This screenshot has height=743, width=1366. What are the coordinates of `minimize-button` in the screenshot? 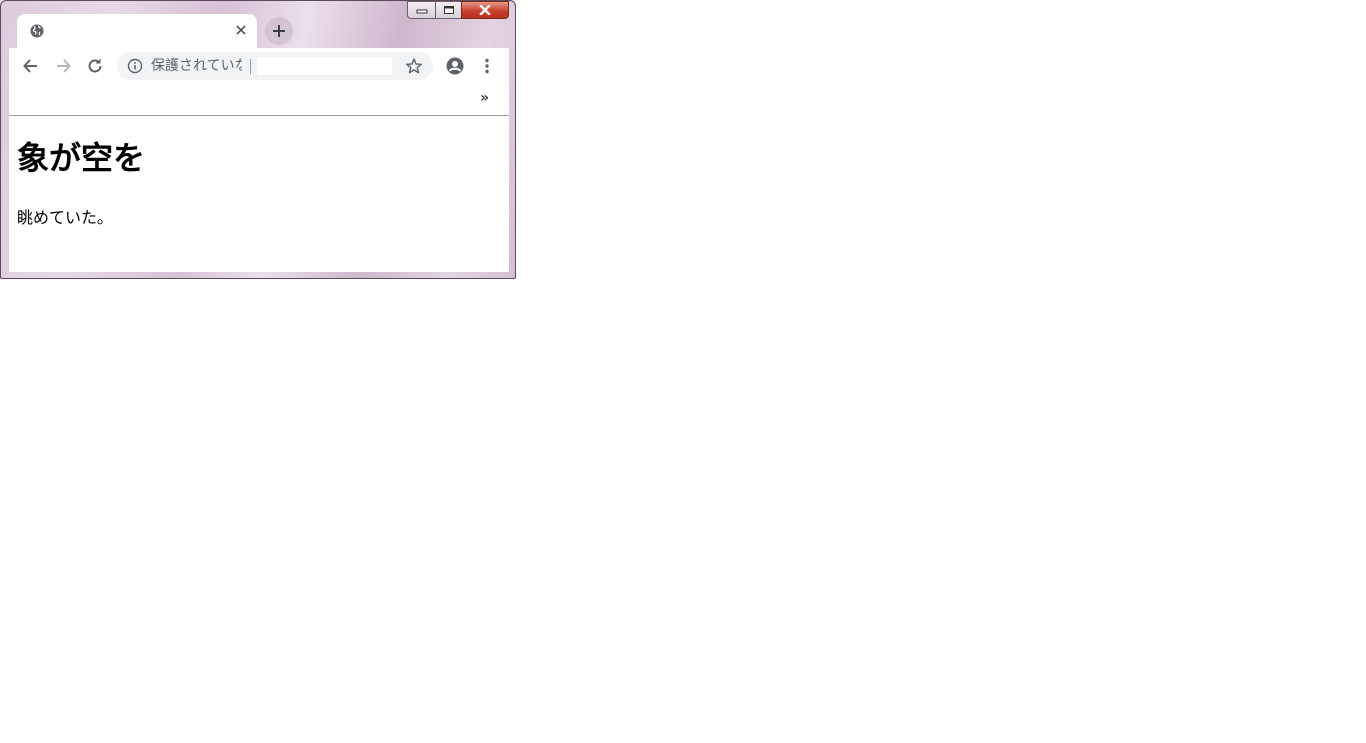 It's located at (421, 10).